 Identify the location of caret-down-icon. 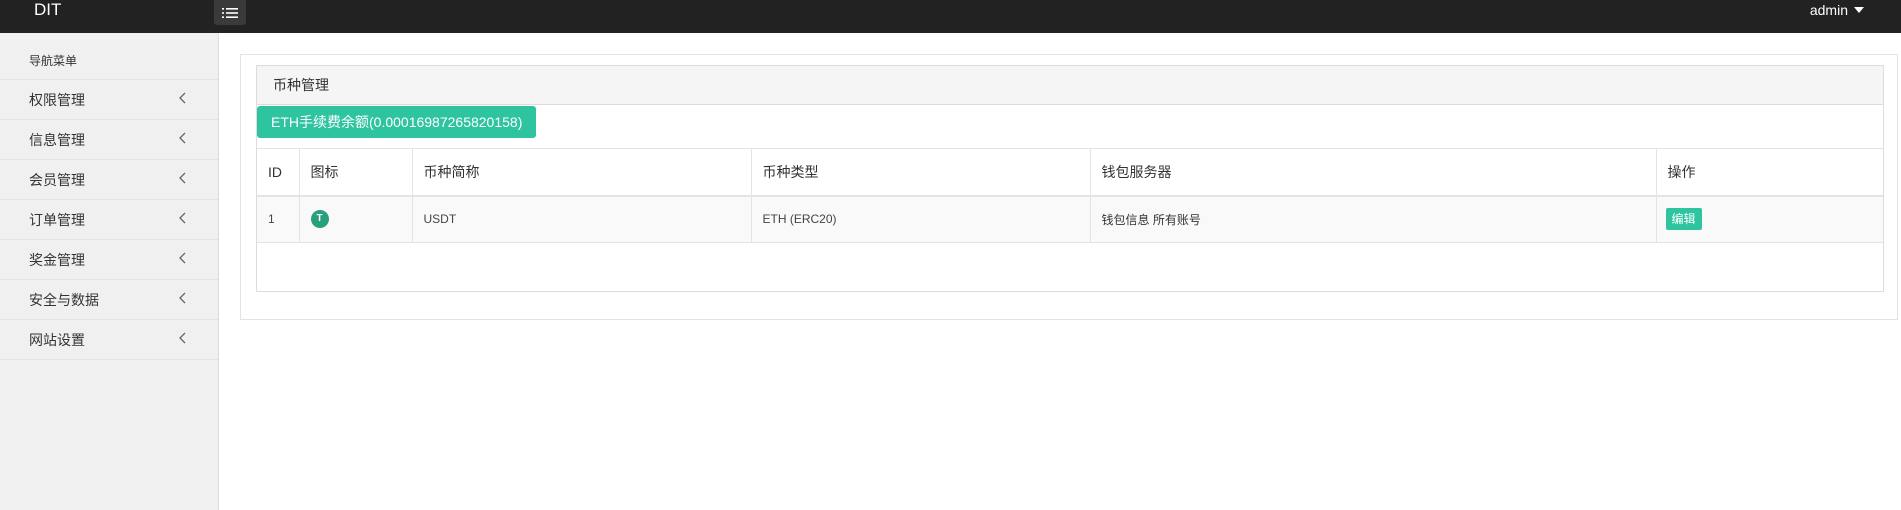
(1859, 10).